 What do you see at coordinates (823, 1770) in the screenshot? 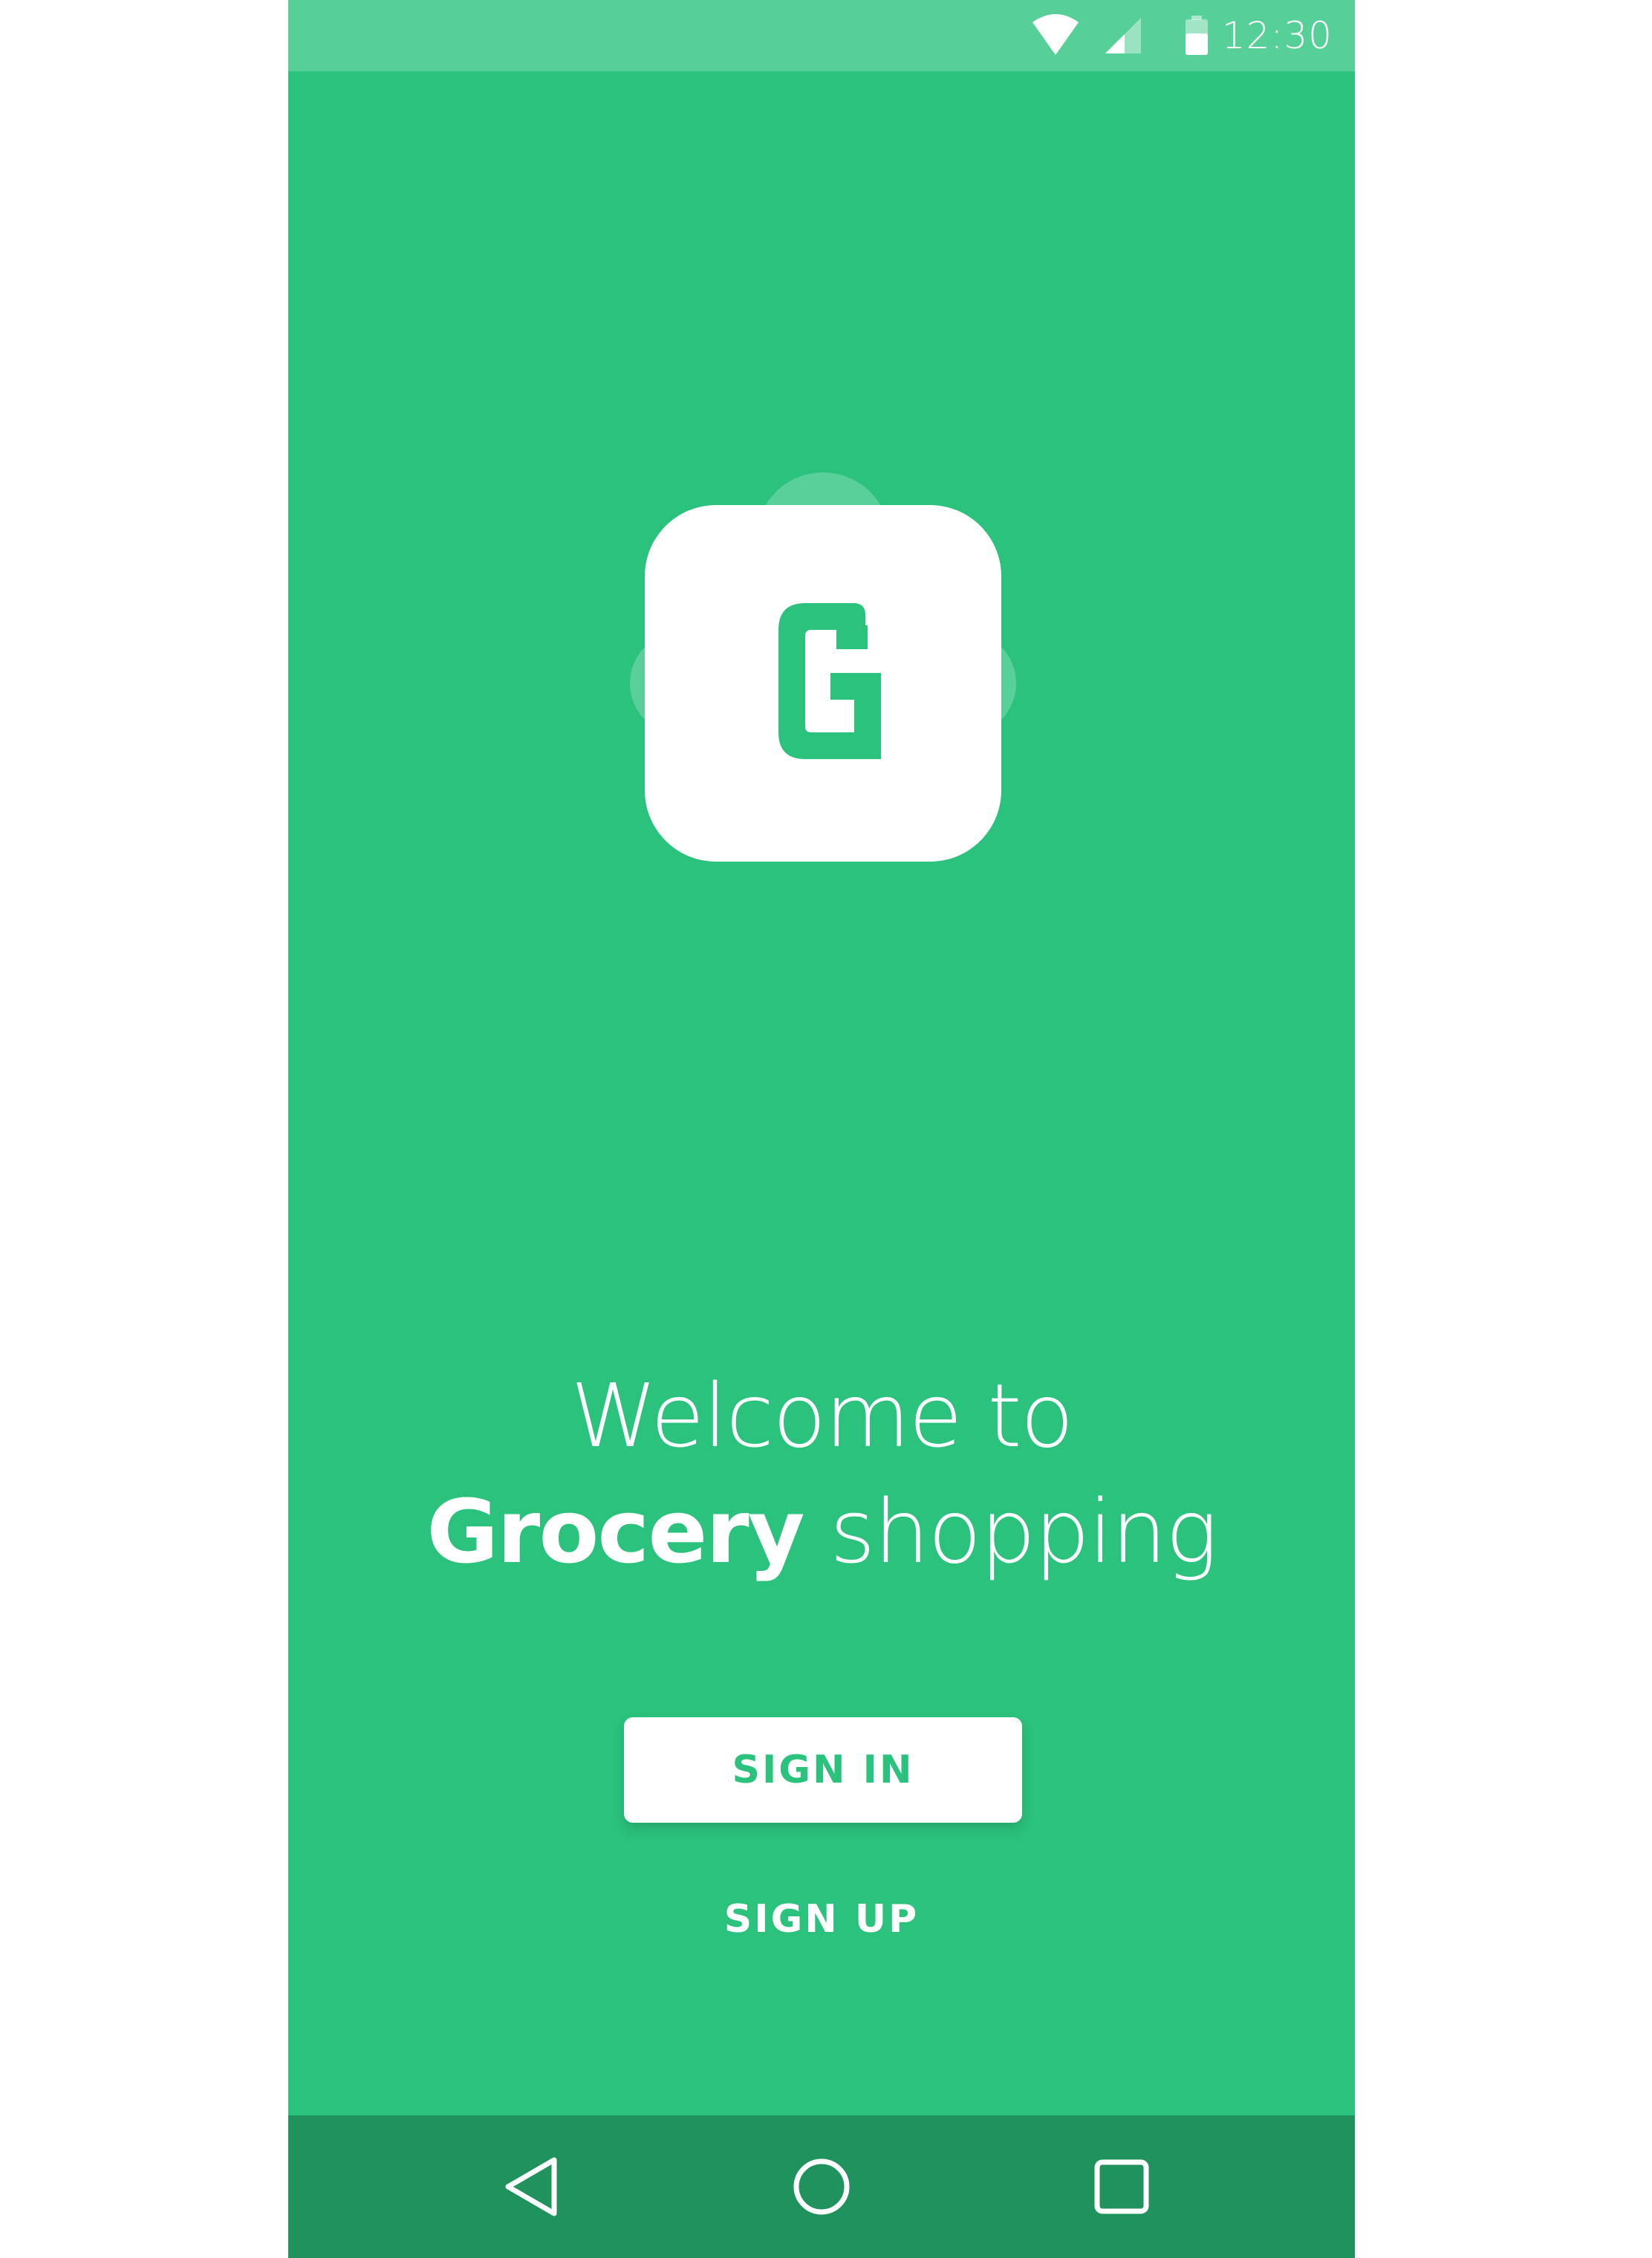
I see `sign-in-button: SIGN IN` at bounding box center [823, 1770].